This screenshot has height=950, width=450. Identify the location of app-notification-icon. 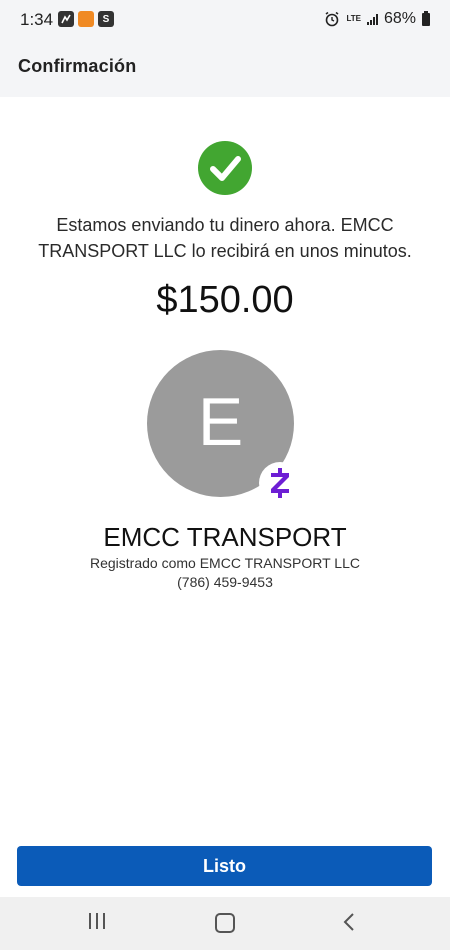
(66, 19).